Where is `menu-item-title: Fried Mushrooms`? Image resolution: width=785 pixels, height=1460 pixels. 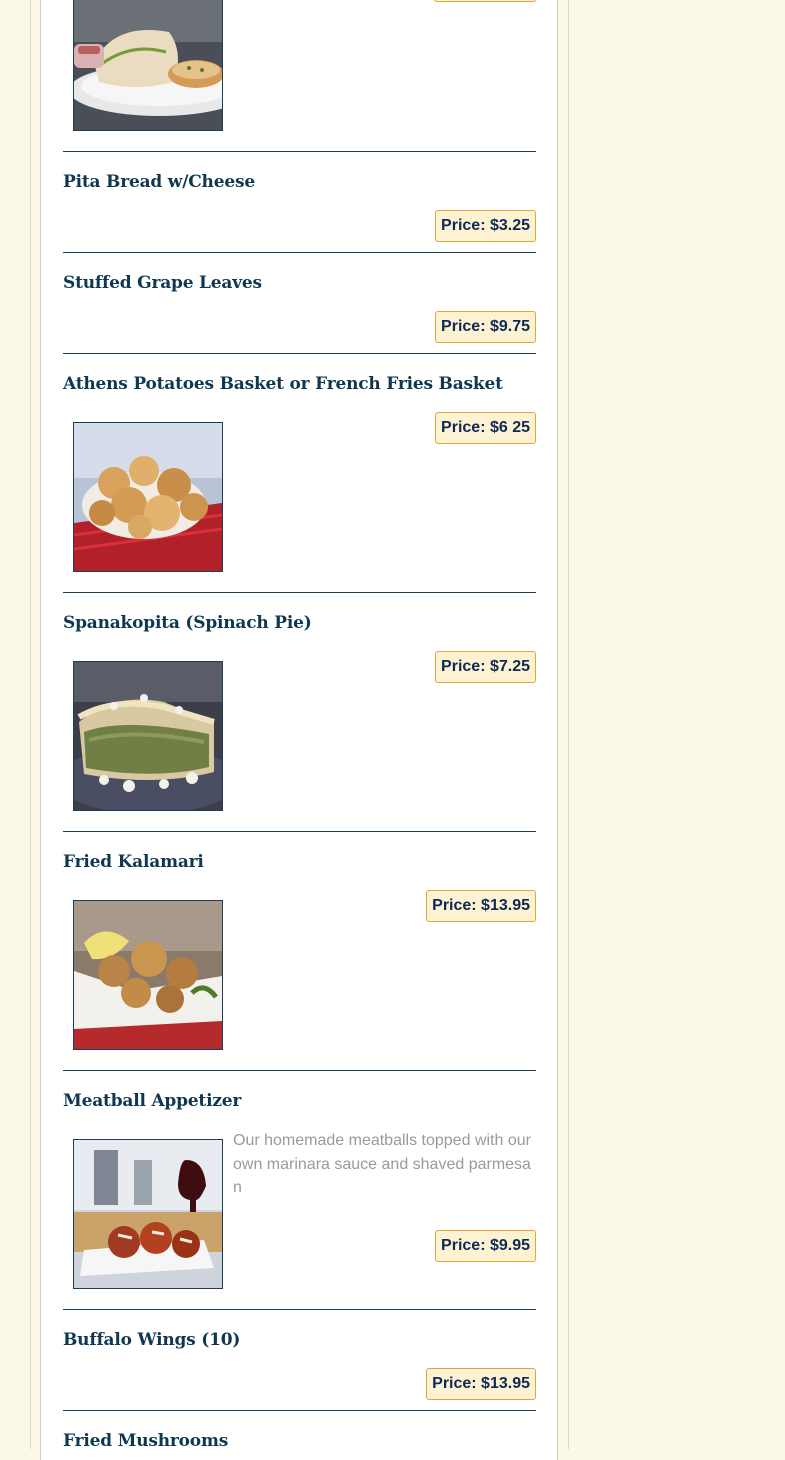 menu-item-title: Fried Mushrooms is located at coordinates (145, 1440).